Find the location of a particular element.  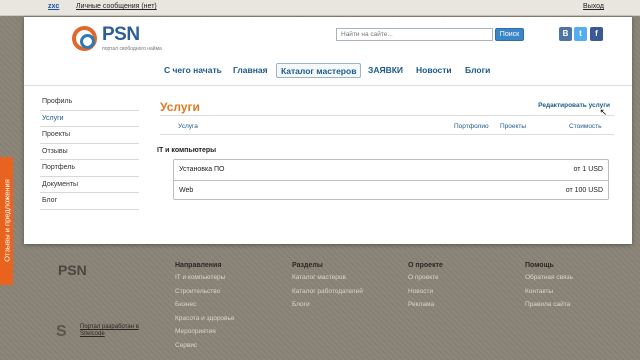

column-header-service: Услуга is located at coordinates (188, 126).